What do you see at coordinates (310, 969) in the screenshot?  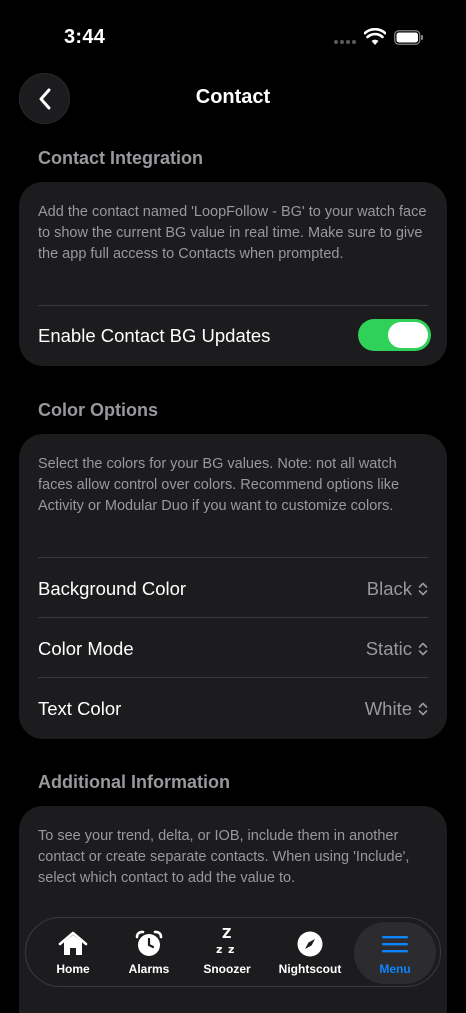 I see `tab-nightscout-label: Nightscout` at bounding box center [310, 969].